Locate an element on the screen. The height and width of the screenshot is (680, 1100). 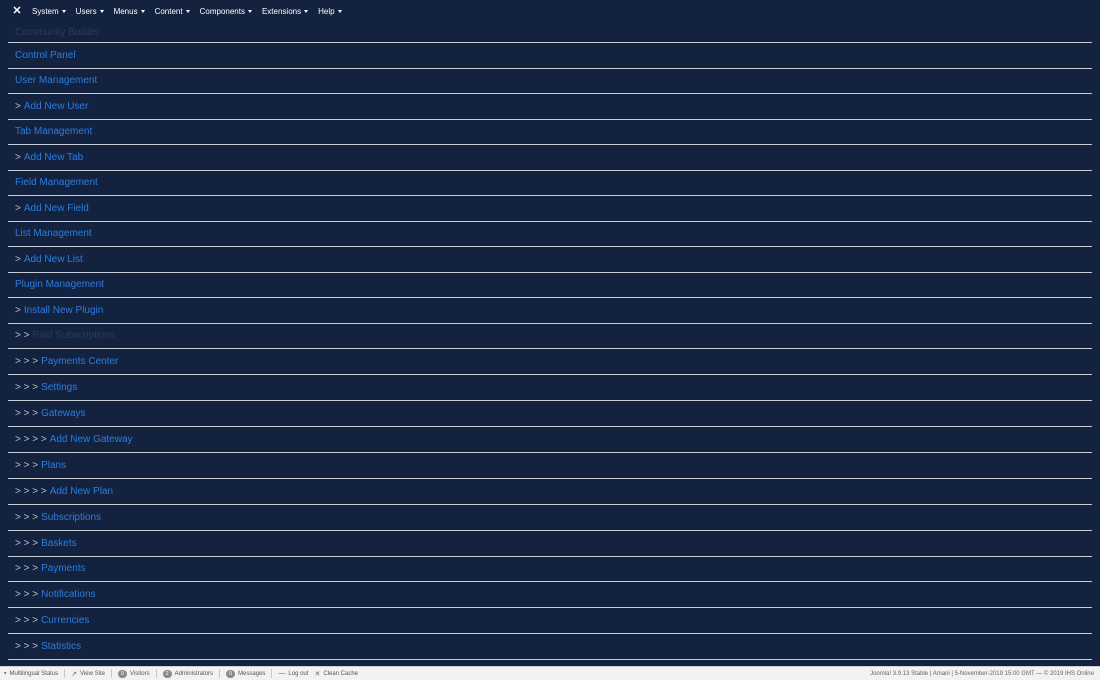
menu-list-item-label: Statistics is located at coordinates (61, 647).